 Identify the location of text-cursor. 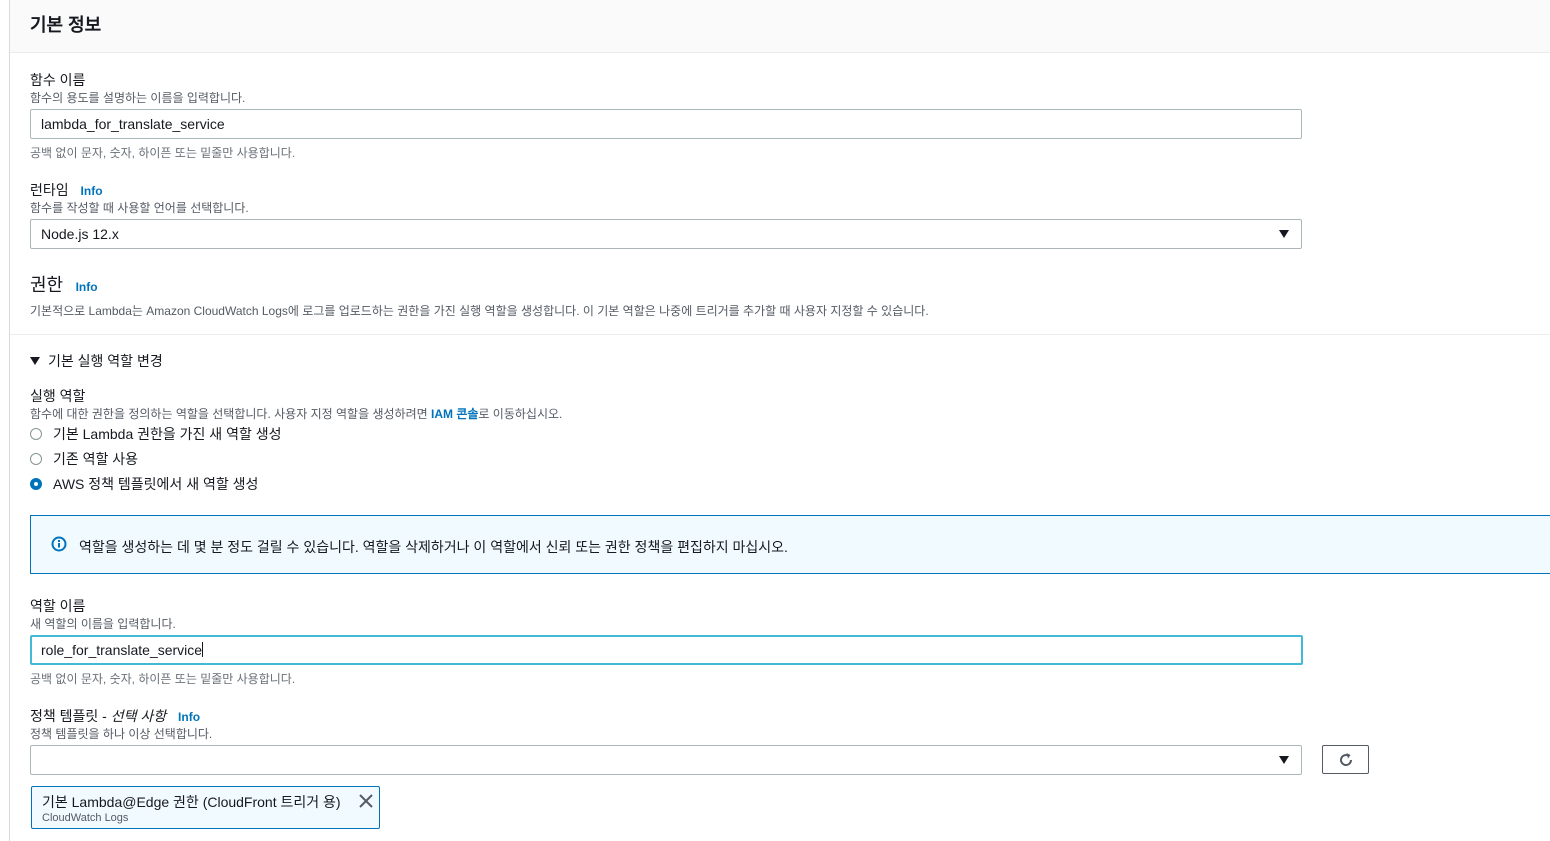
(203, 649).